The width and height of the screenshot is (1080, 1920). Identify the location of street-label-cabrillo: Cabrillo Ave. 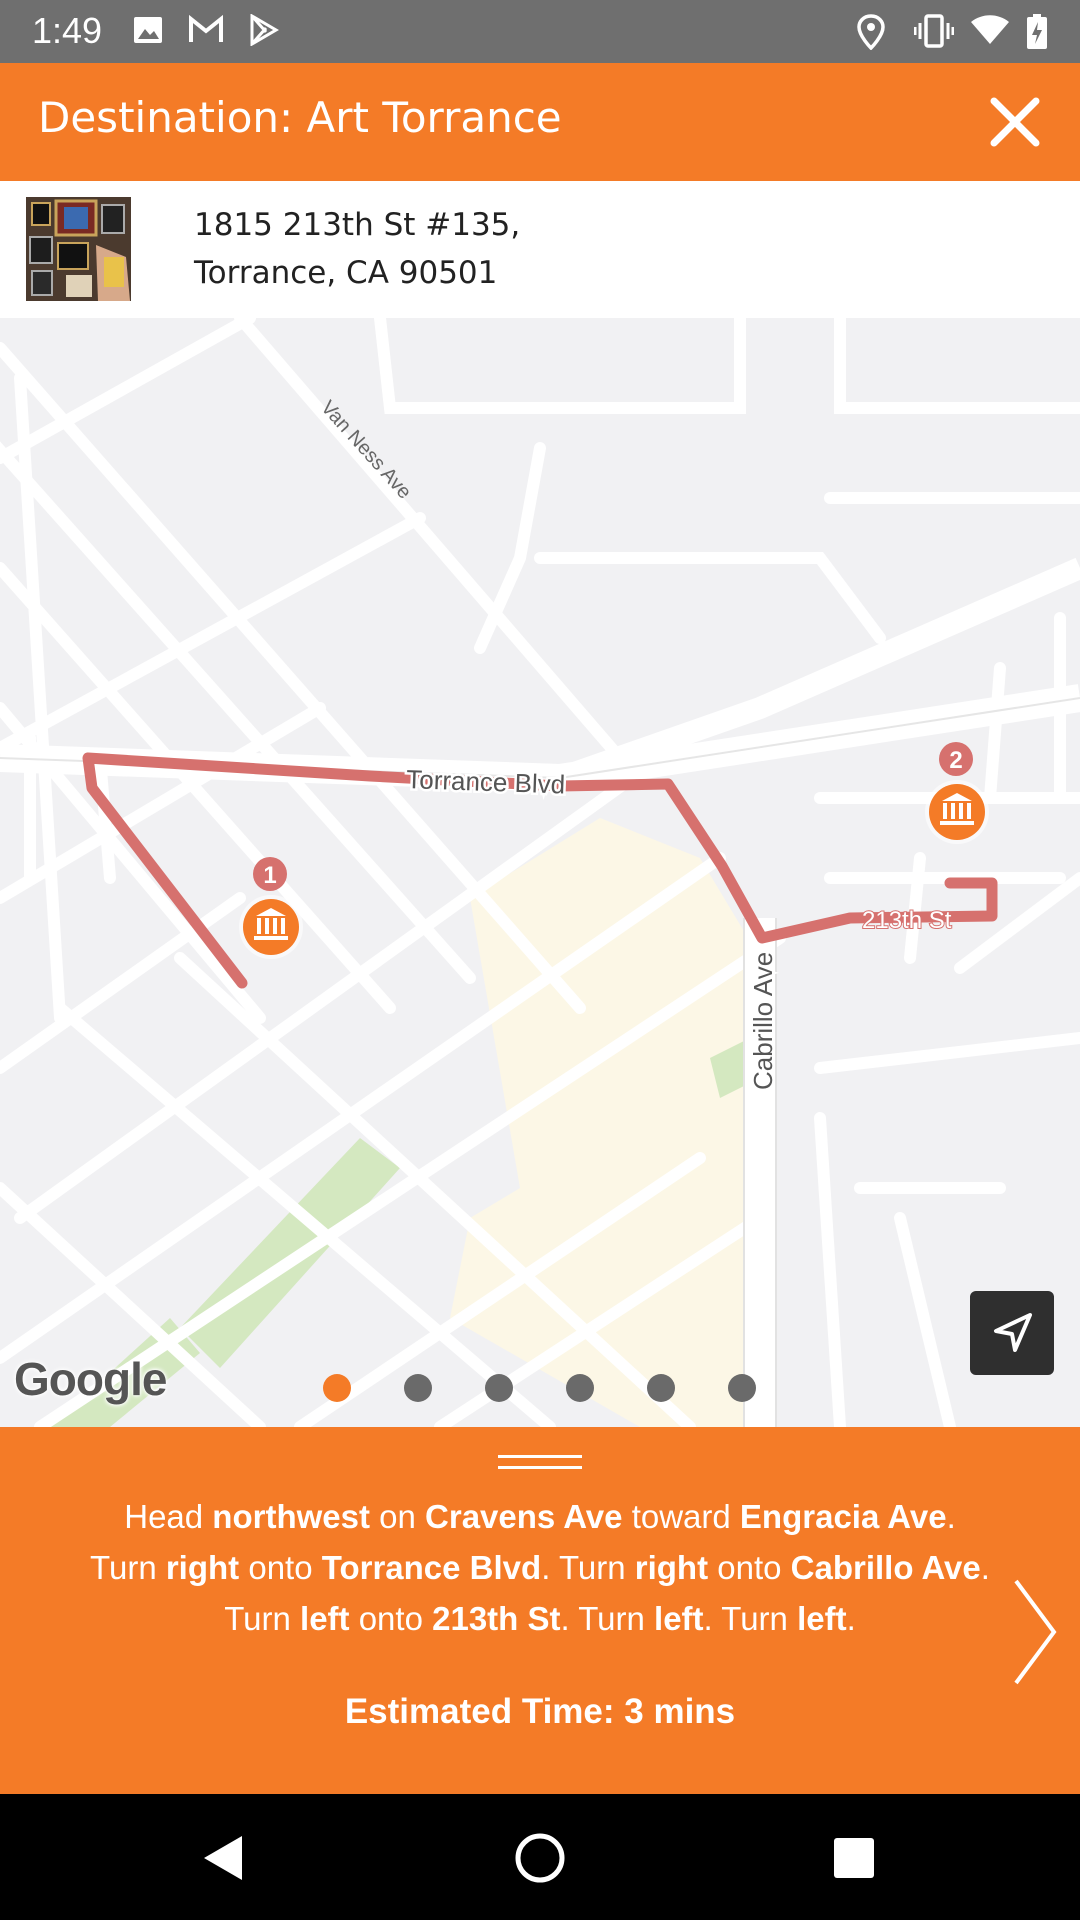
(763, 1021).